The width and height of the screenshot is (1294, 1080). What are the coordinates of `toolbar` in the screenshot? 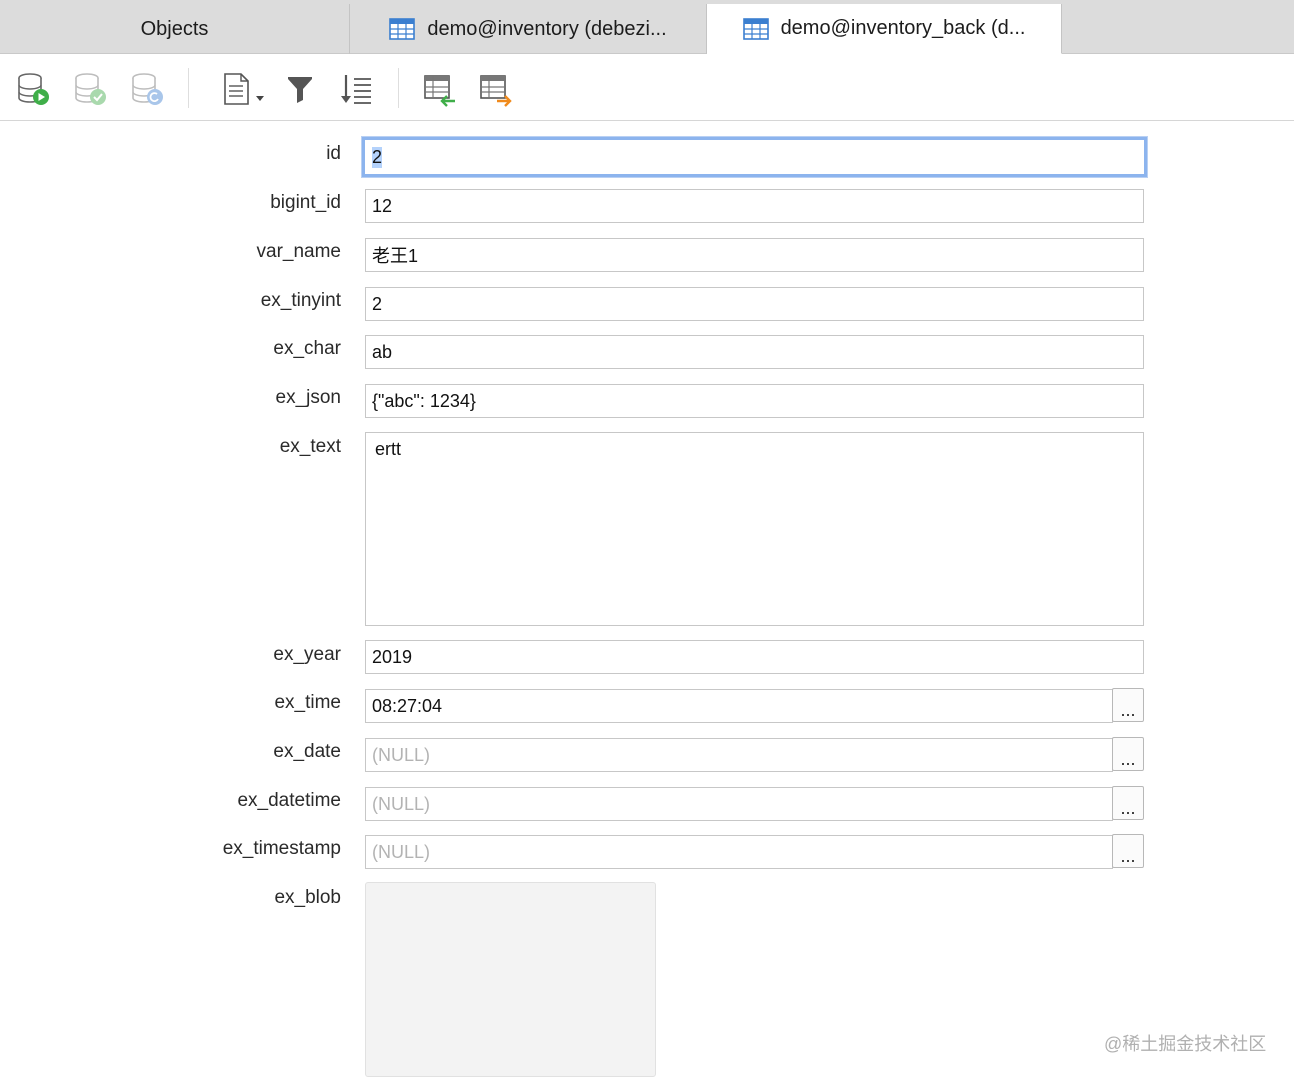 It's located at (647, 87).